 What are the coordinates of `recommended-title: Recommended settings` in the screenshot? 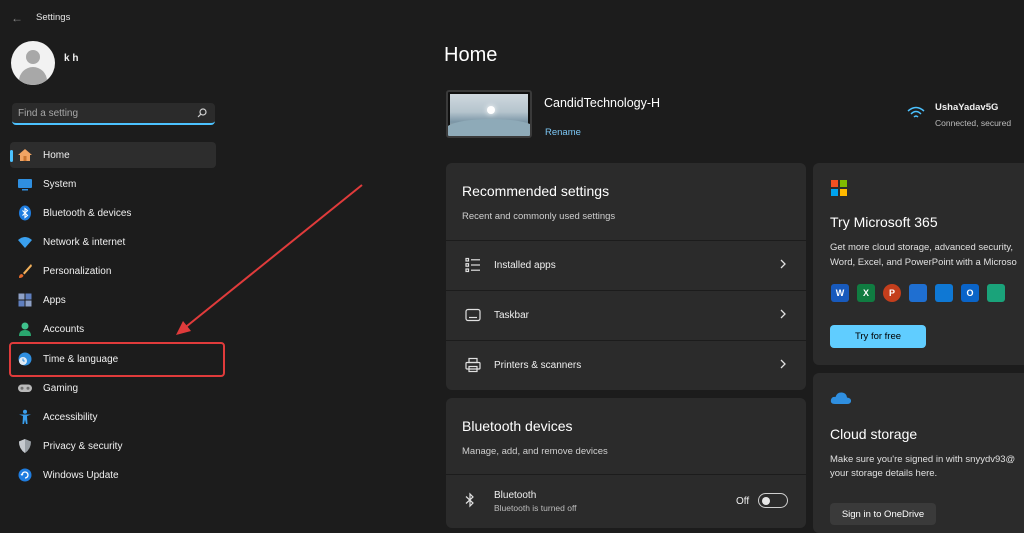 It's located at (536, 191).